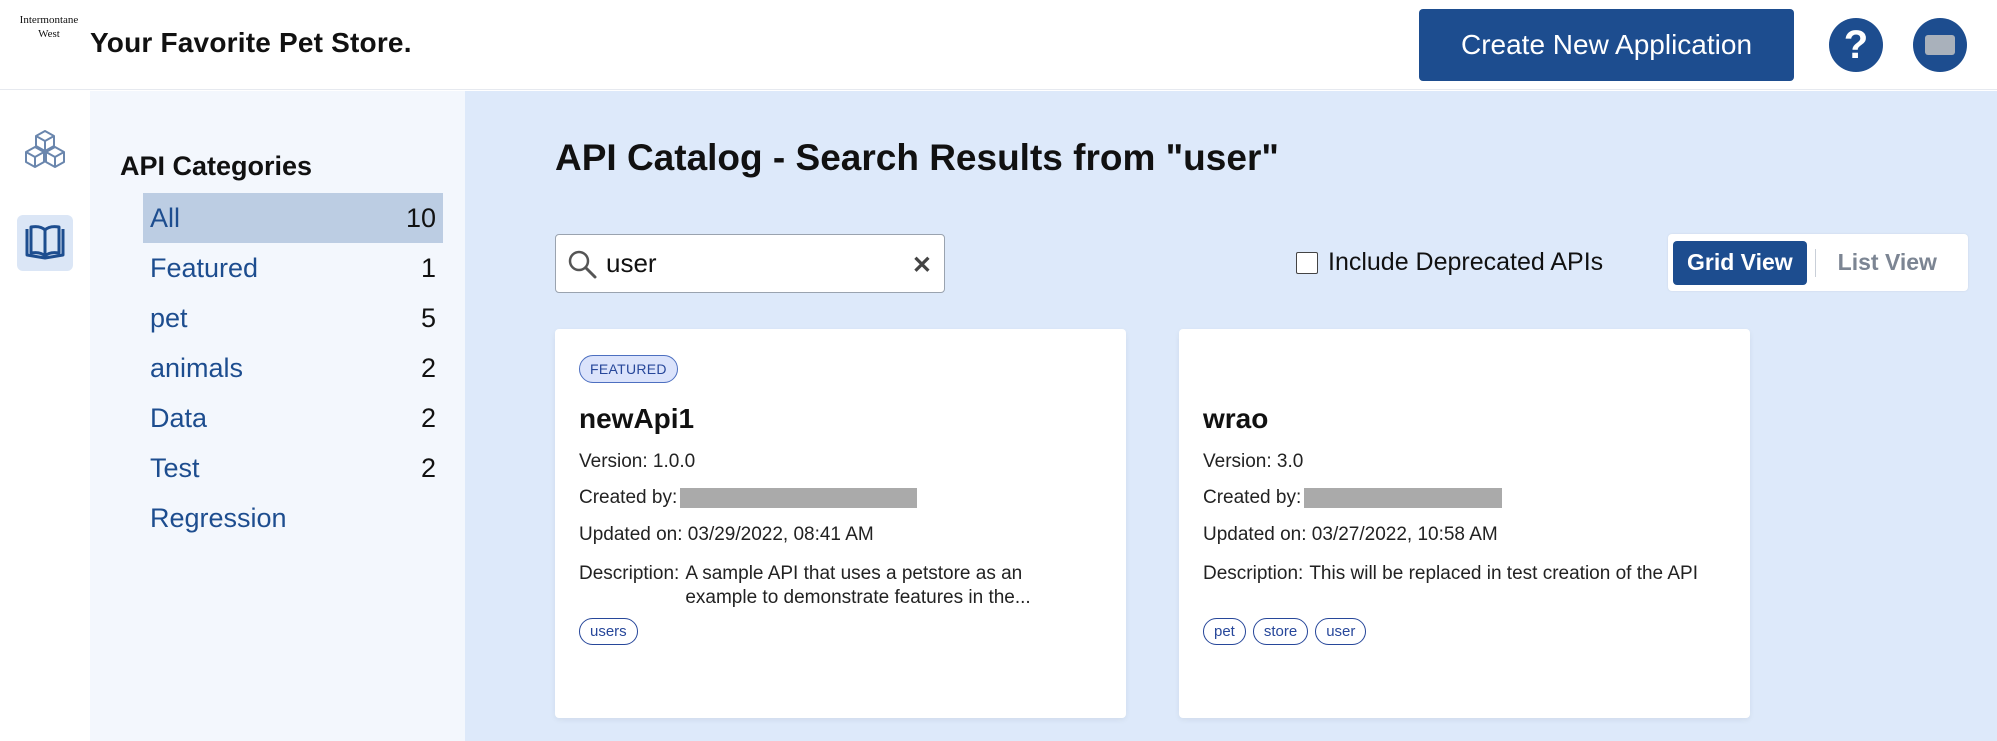 This screenshot has width=1997, height=741. I want to click on search-box: ✕, so click(750, 263).